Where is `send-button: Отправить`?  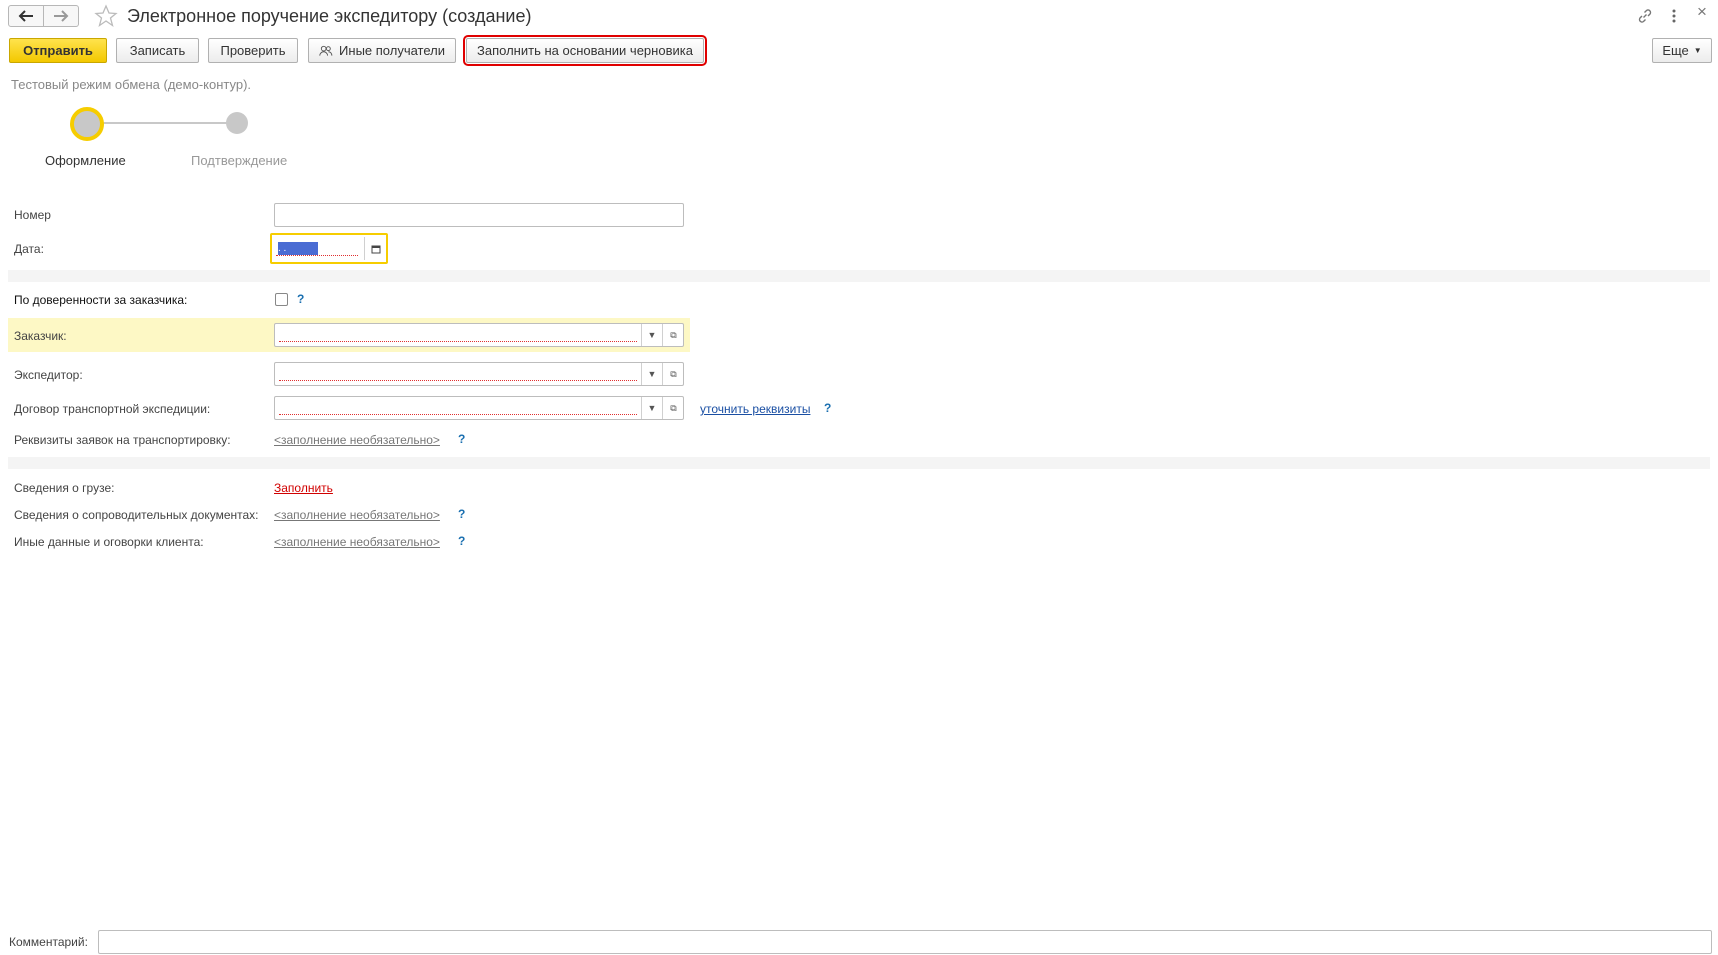 send-button: Отправить is located at coordinates (58, 50).